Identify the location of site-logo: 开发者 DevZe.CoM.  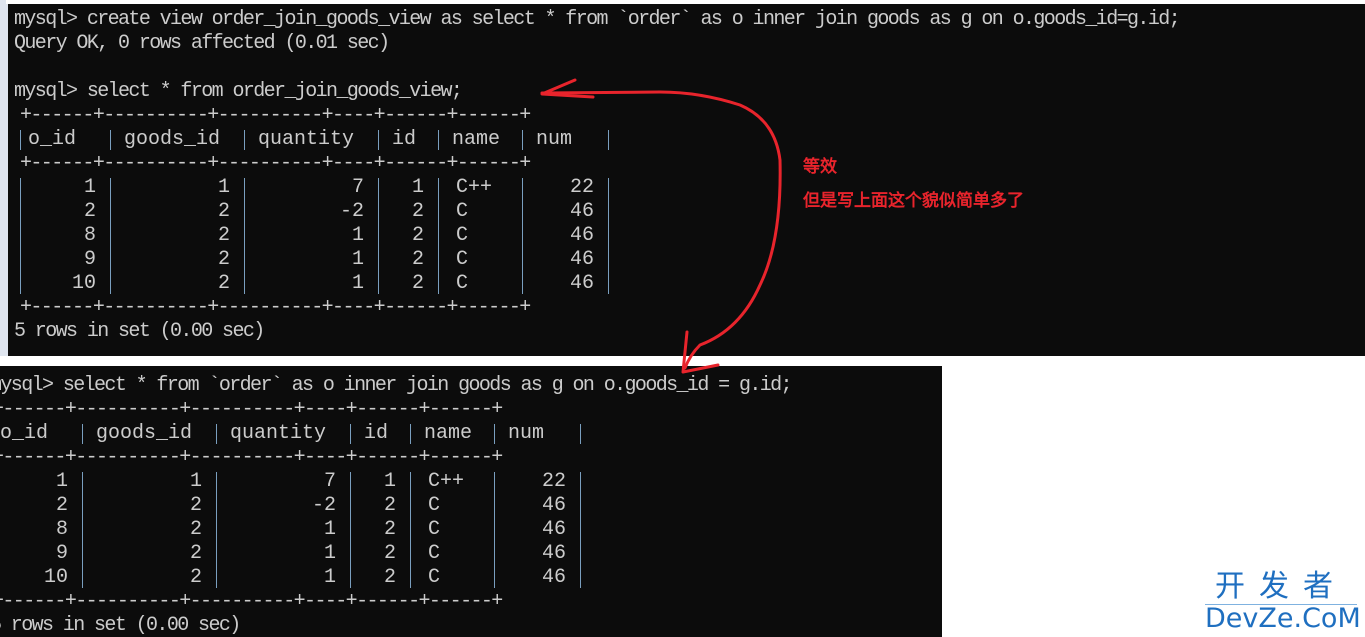
(1283, 601).